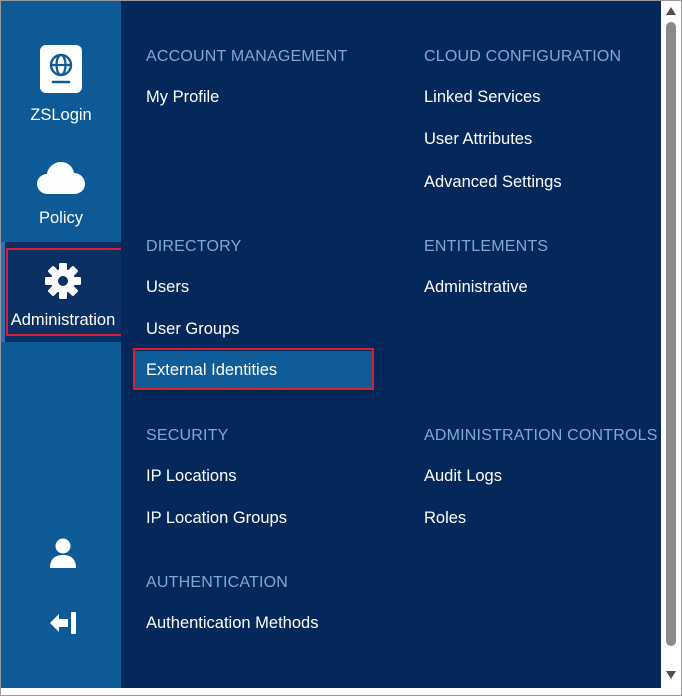 This screenshot has height=696, width=682. Describe the element at coordinates (523, 56) in the screenshot. I see `section-title-cloud-configuration: CLOUD CONFIGURATION` at that location.